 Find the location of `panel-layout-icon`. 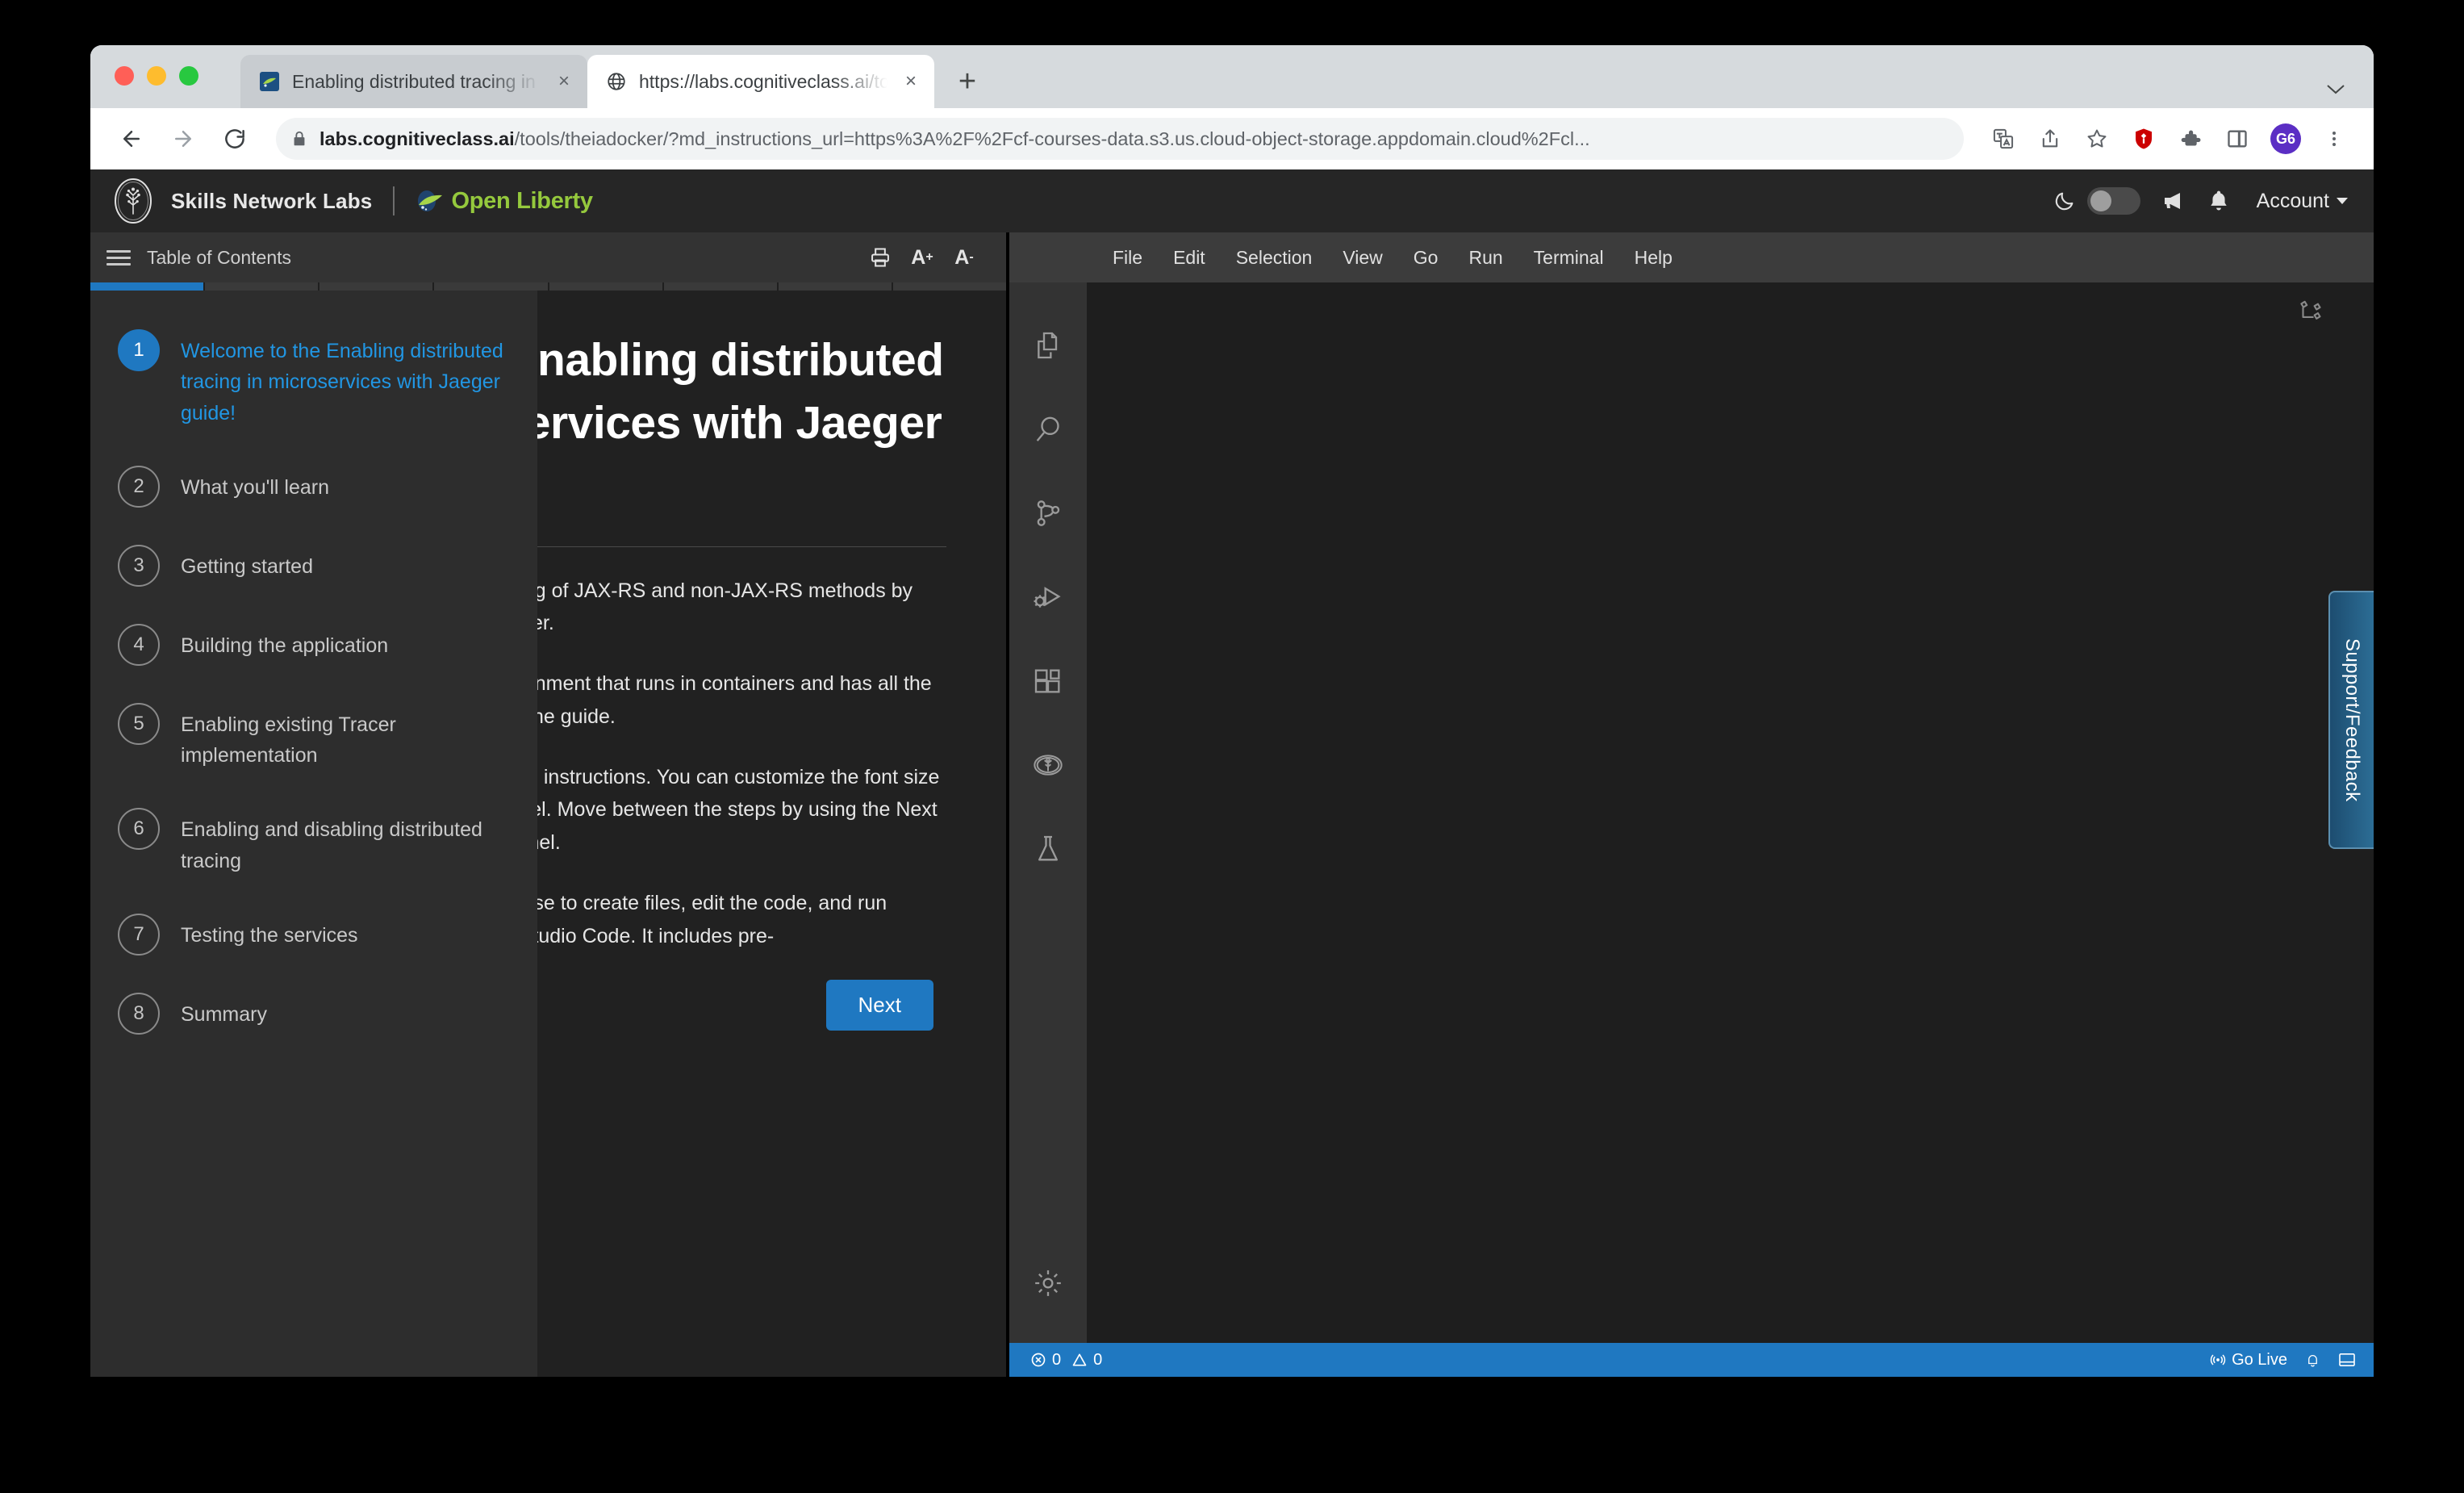

panel-layout-icon is located at coordinates (2347, 1360).